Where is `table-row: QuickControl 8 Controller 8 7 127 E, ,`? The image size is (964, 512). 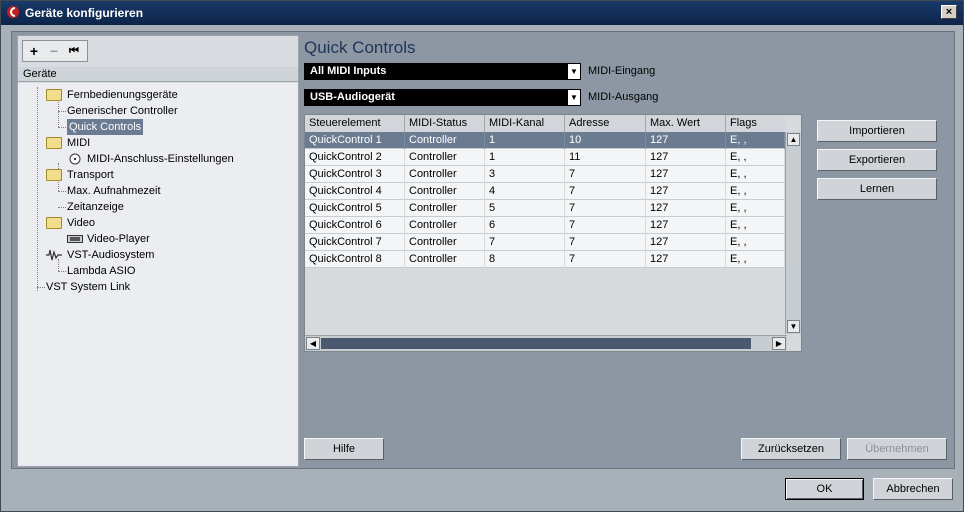 table-row: QuickControl 8 Controller 8 7 127 E, , is located at coordinates (545, 259).